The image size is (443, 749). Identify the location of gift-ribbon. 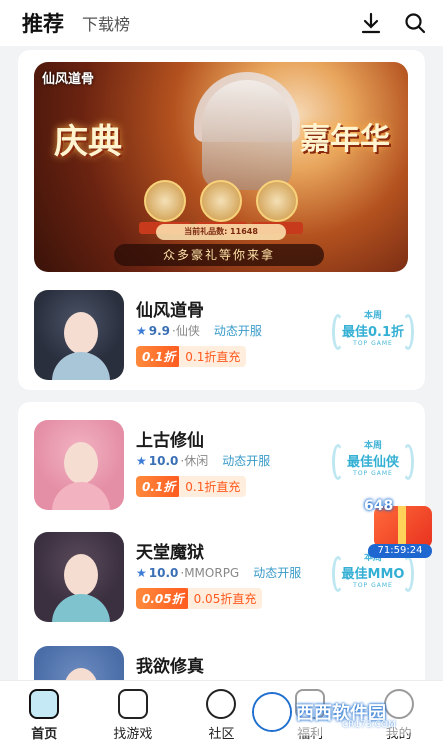
(402, 527).